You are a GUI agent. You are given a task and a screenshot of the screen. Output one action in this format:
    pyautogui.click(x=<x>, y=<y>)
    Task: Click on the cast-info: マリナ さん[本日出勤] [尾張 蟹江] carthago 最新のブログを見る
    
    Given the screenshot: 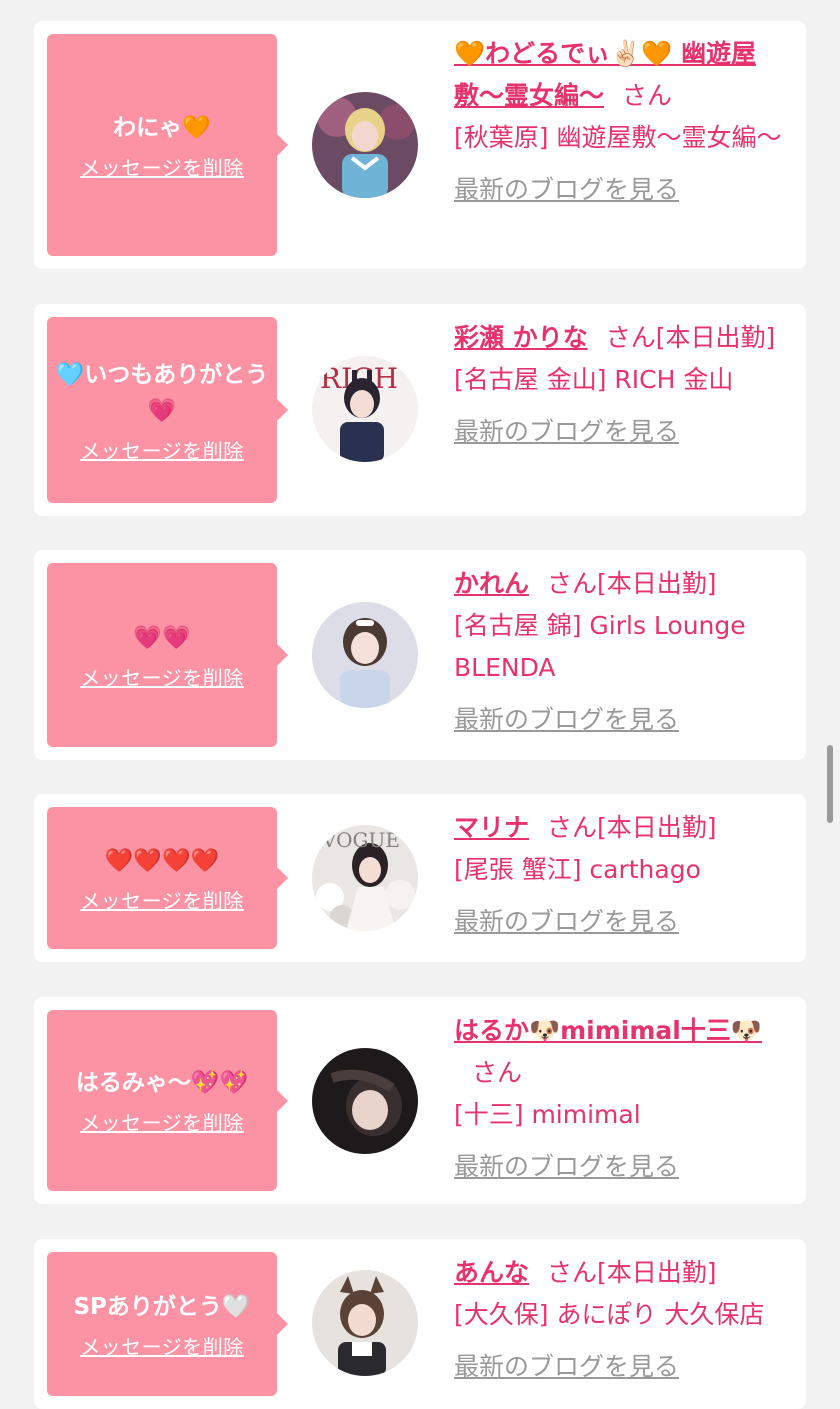 What is the action you would take?
    pyautogui.click(x=626, y=875)
    